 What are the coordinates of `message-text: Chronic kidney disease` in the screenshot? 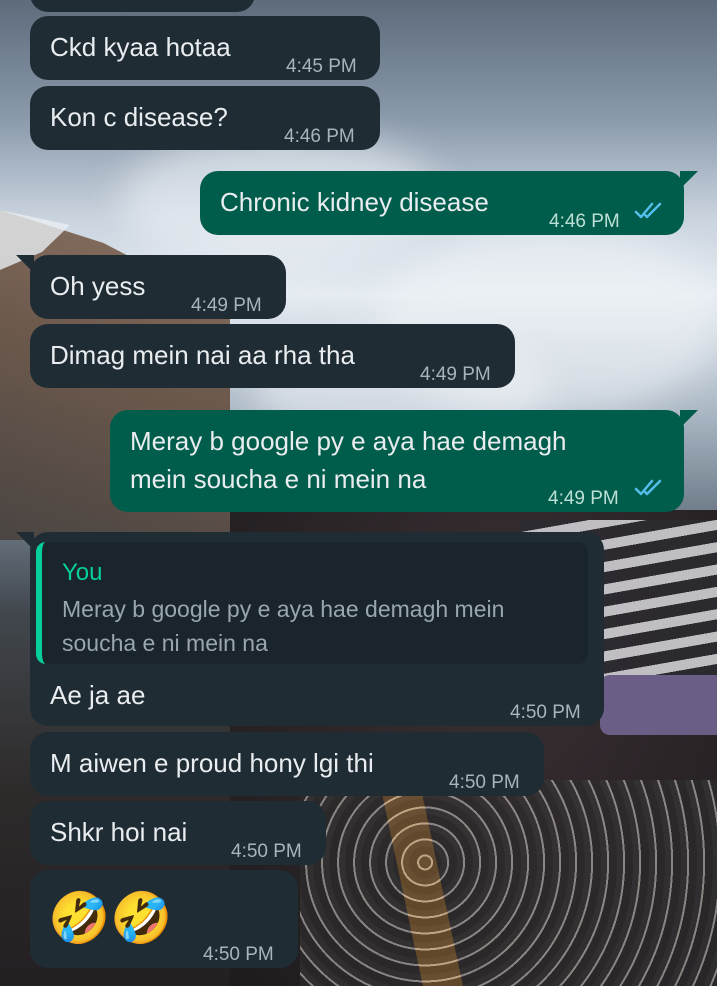 It's located at (354, 202).